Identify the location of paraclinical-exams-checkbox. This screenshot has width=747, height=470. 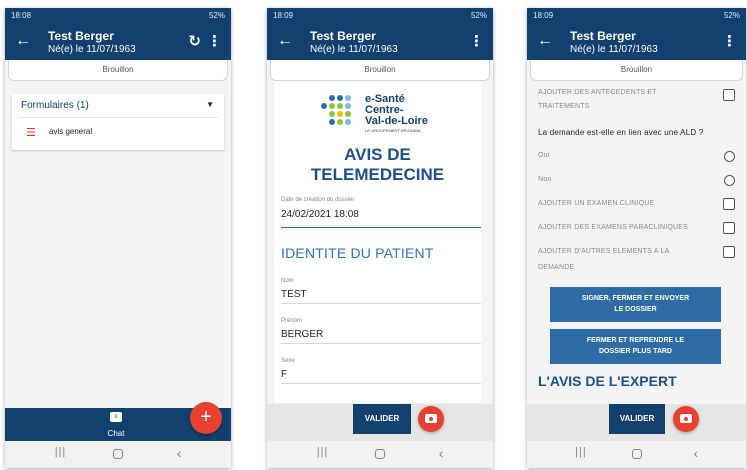
(729, 228).